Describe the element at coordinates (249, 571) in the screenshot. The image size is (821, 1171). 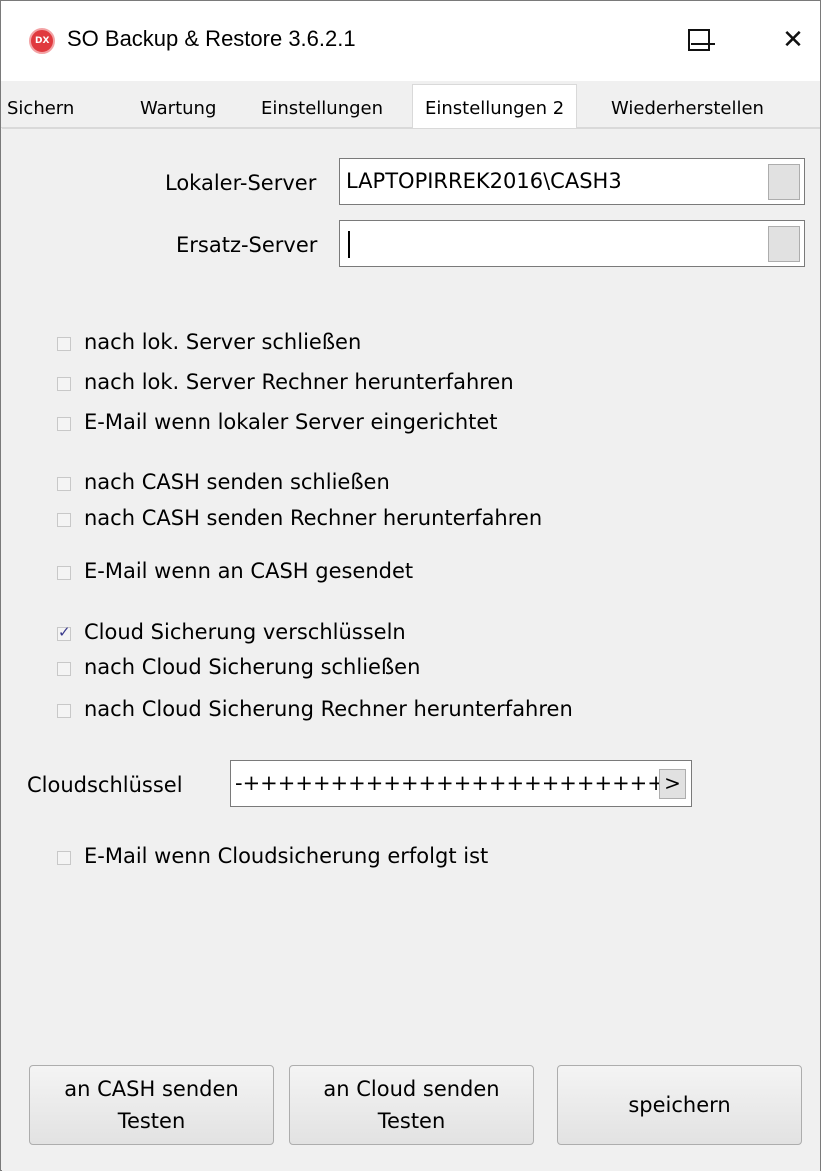
I see `checkbox-label: E-Mail wenn an CASH gesendet` at that location.